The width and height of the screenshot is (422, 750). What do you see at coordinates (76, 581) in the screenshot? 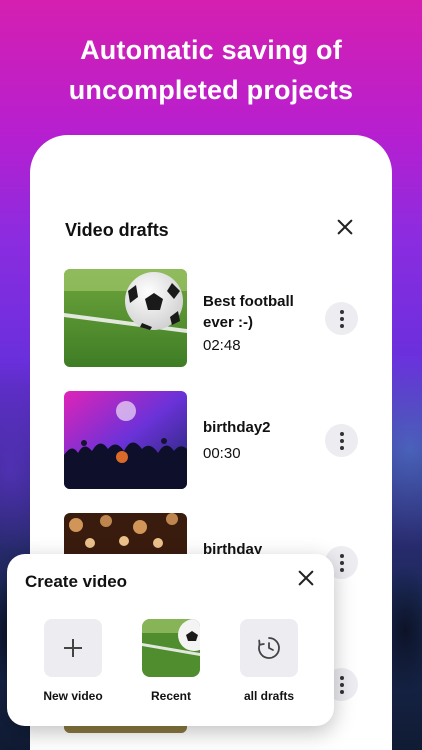
I see `sheet-title: Create video` at bounding box center [76, 581].